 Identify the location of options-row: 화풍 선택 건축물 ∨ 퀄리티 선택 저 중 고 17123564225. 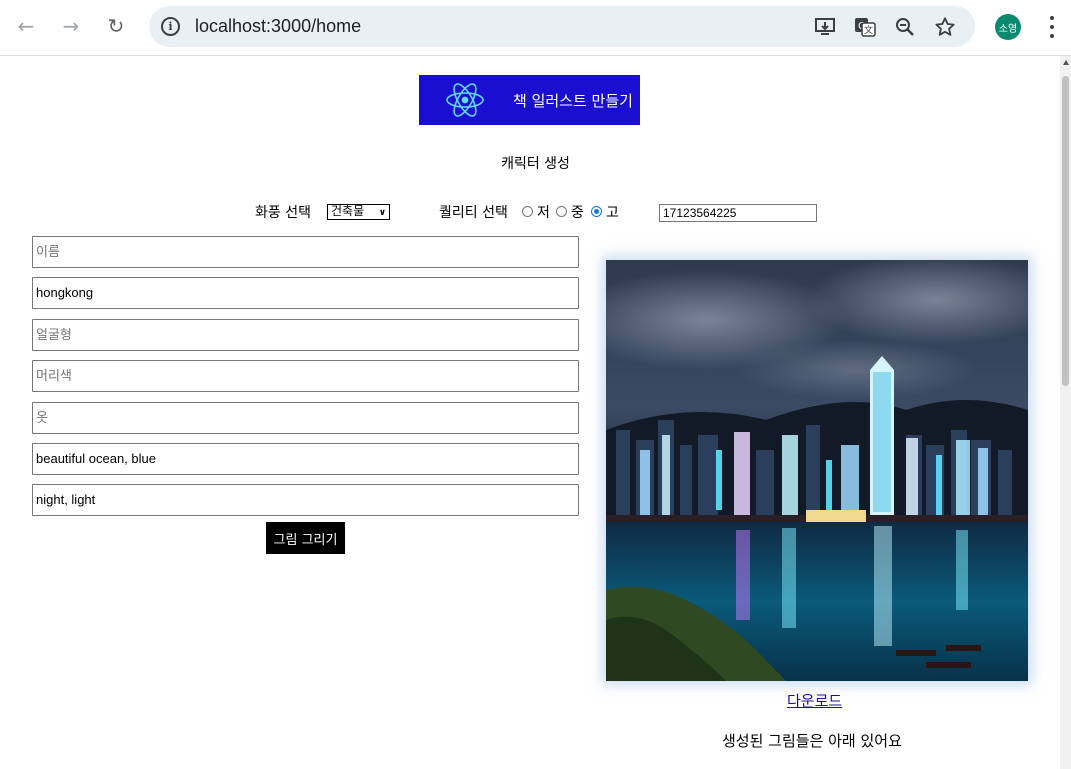
(530, 212).